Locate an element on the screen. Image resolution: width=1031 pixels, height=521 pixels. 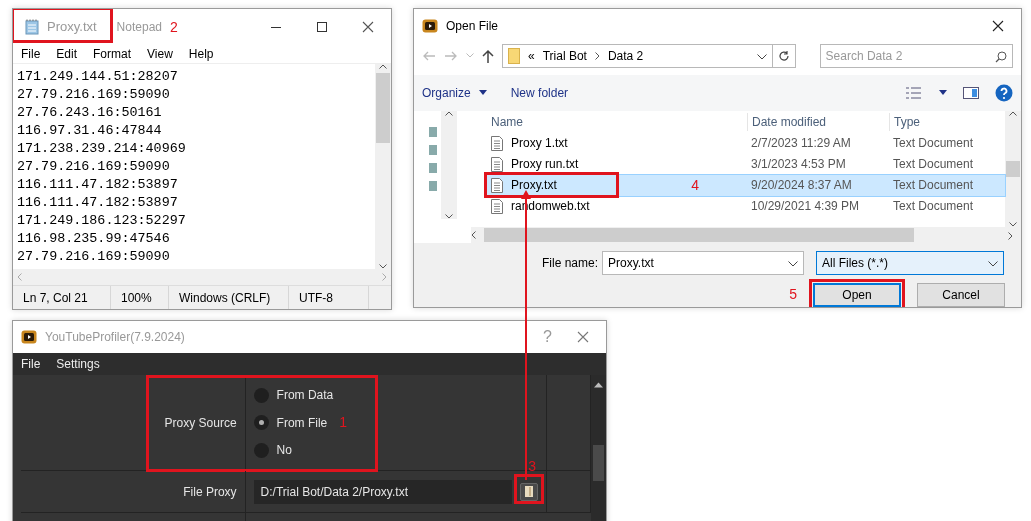
file-name: Proxy run.txt is located at coordinates (545, 165).